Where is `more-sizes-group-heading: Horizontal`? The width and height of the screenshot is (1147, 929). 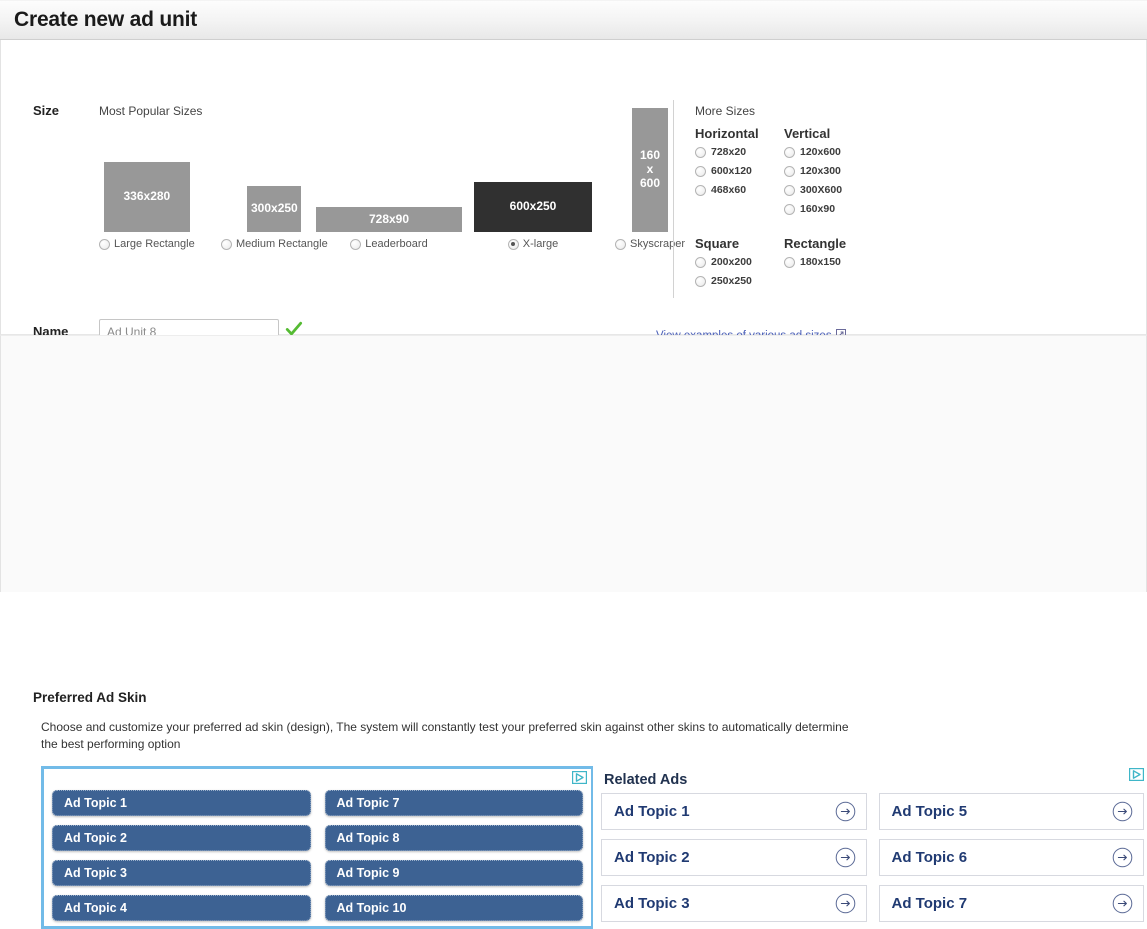
more-sizes-group-heading: Horizontal is located at coordinates (727, 133).